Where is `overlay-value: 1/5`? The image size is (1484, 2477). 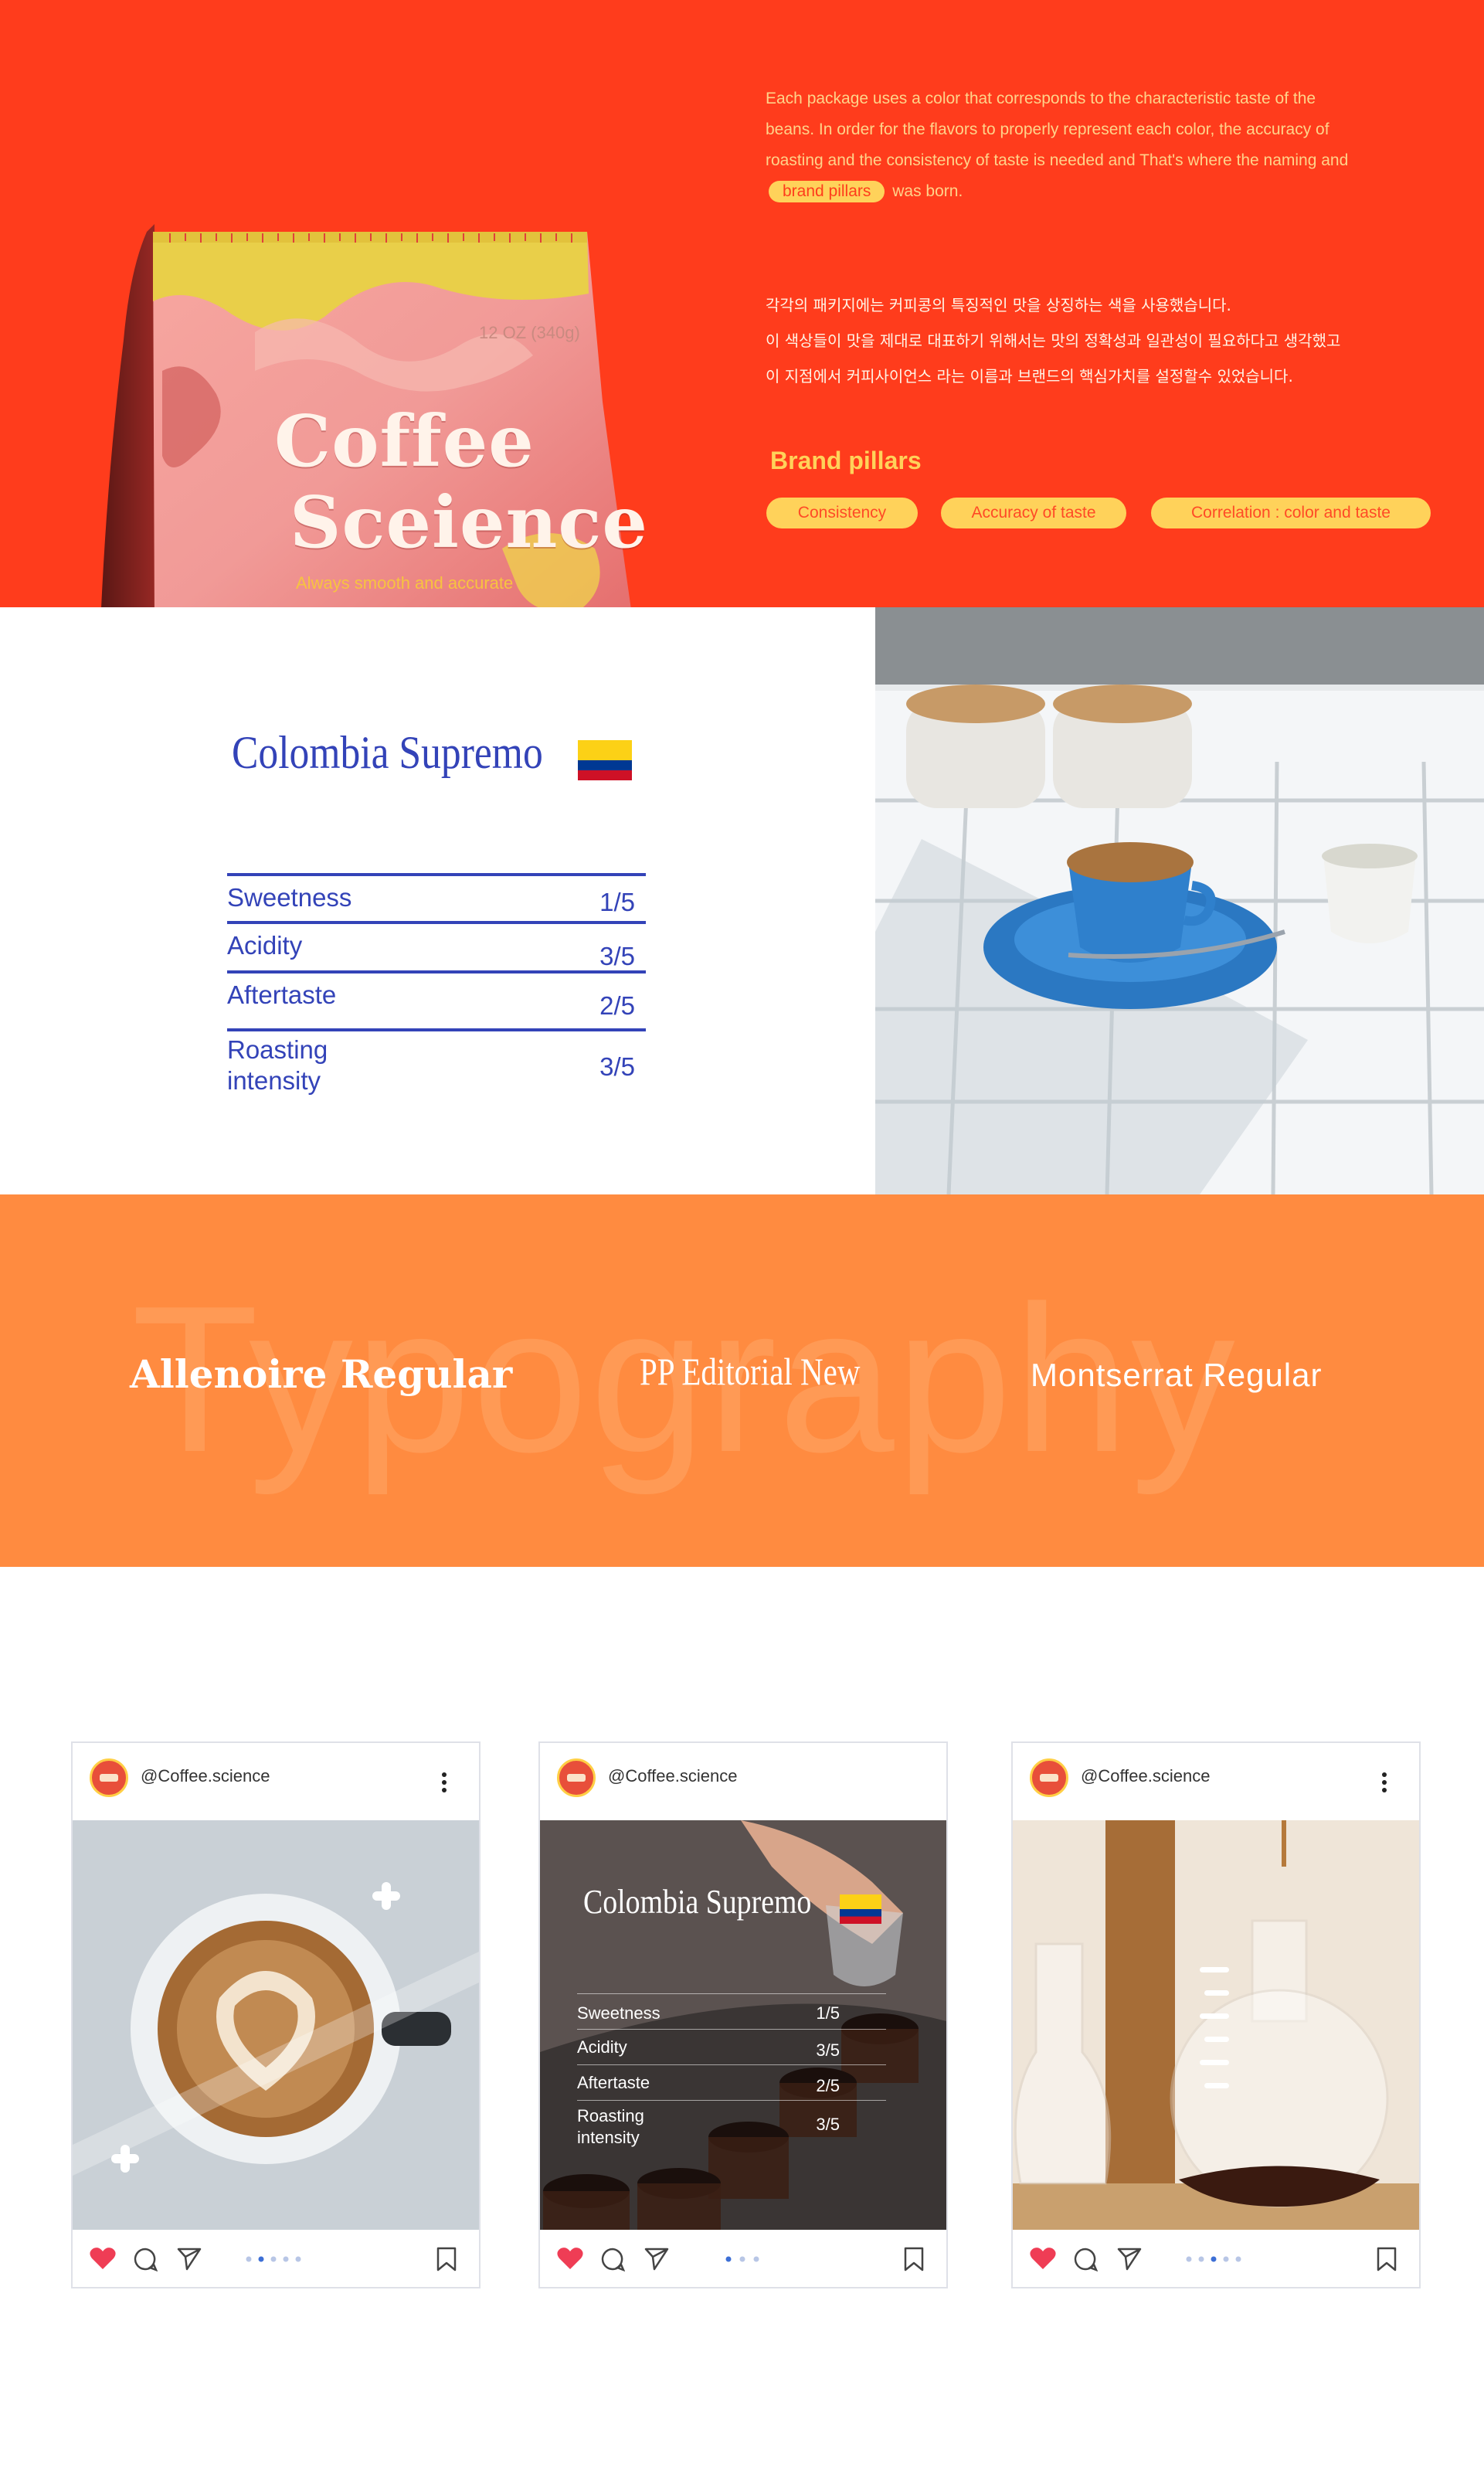
overlay-value: 1/5 is located at coordinates (828, 2013).